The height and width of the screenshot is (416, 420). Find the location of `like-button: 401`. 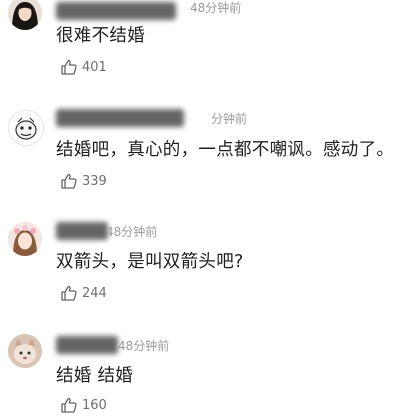

like-button: 401 is located at coordinates (83, 67).